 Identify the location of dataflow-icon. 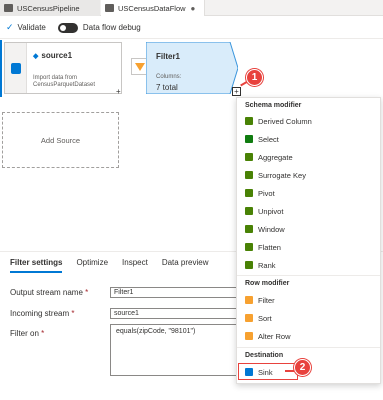
(109, 8).